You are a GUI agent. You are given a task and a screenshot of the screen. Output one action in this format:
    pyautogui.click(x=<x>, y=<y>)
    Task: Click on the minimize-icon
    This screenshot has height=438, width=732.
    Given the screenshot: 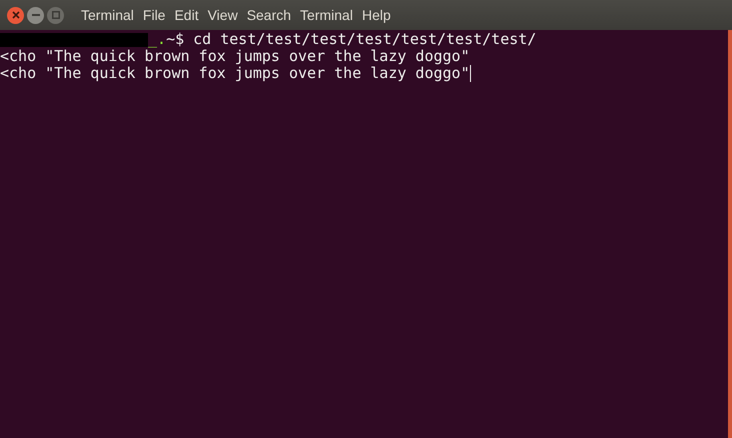 What is the action you would take?
    pyautogui.click(x=36, y=15)
    